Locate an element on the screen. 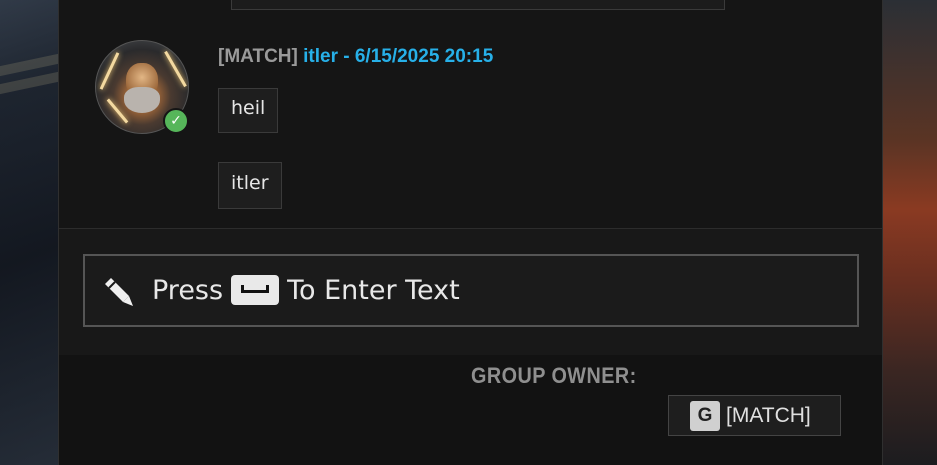 The height and width of the screenshot is (465, 937). group-g-icon: G is located at coordinates (705, 415).